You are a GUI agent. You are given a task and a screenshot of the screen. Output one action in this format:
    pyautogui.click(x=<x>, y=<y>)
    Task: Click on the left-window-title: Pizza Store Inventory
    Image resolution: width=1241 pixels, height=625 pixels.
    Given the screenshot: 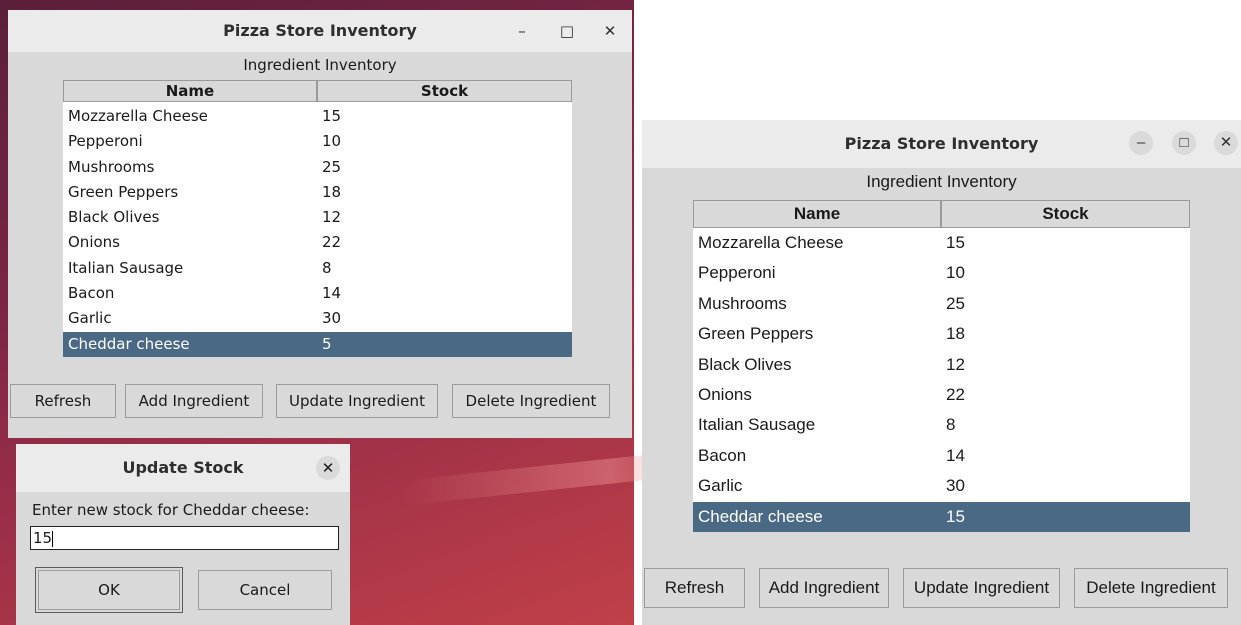 What is the action you would take?
    pyautogui.click(x=320, y=30)
    